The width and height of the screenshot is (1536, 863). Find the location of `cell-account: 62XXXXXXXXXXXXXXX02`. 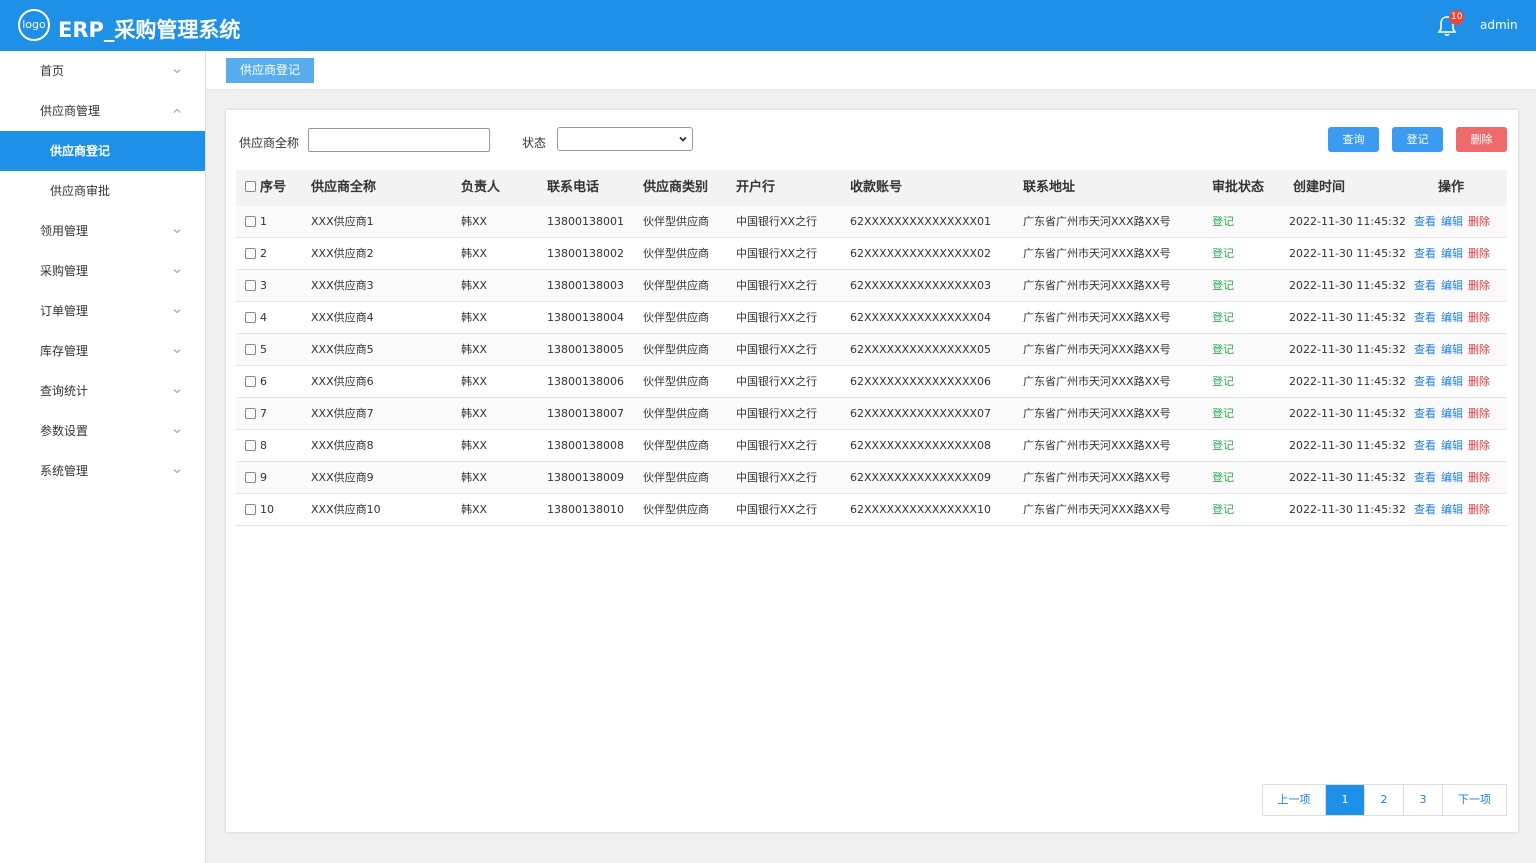

cell-account: 62XXXXXXXXXXXXXXX02 is located at coordinates (921, 253).